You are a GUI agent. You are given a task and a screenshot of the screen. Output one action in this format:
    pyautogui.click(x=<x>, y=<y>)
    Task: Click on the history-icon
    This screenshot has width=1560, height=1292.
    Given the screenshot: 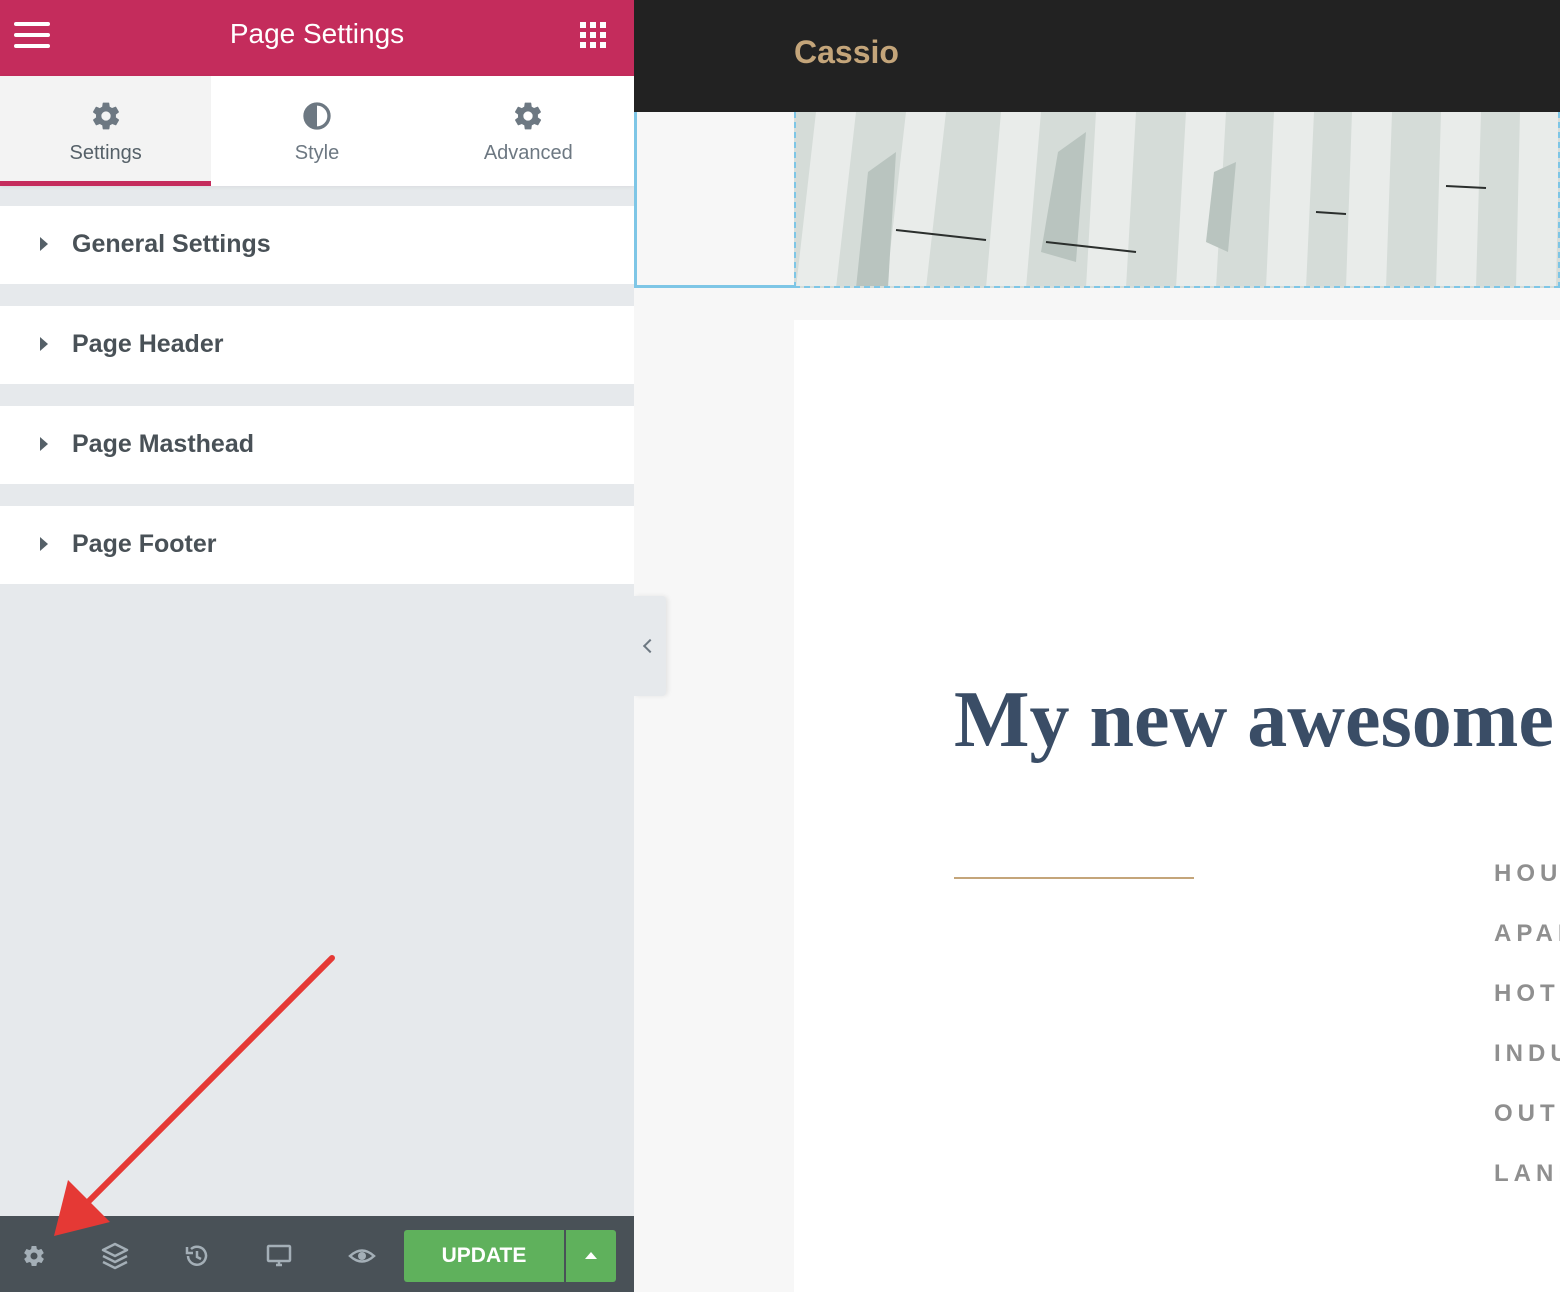 What is the action you would take?
    pyautogui.click(x=197, y=1256)
    